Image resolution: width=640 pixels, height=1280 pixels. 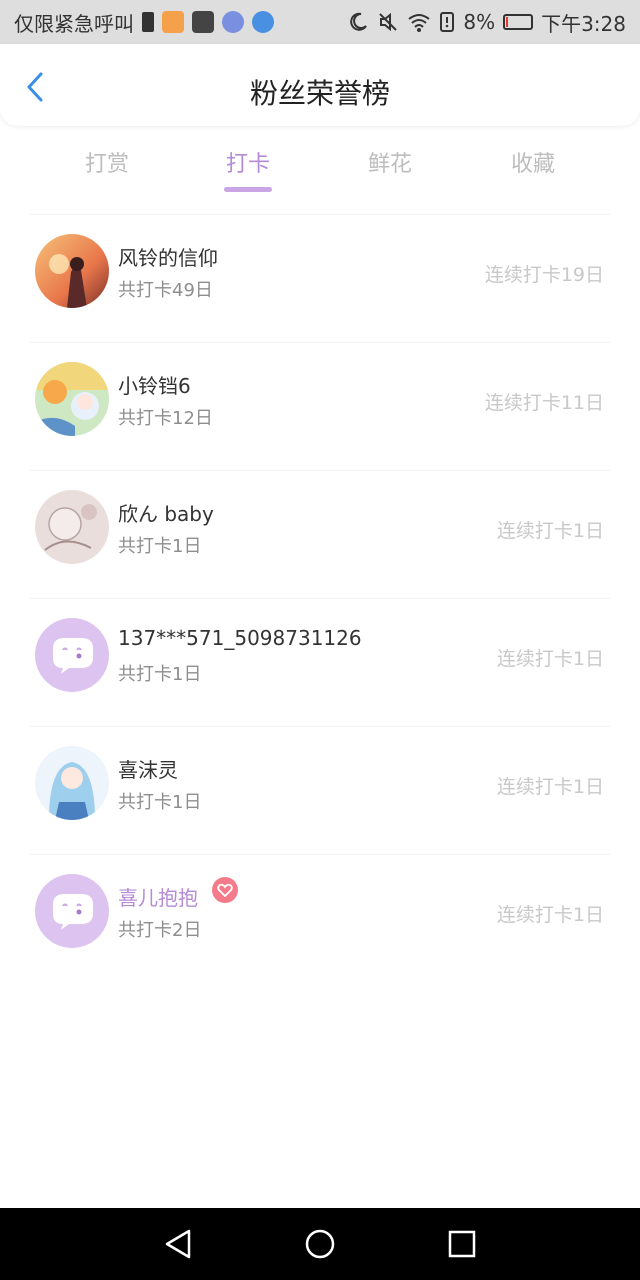 What do you see at coordinates (544, 403) in the screenshot?
I see `streak-checkin: 连续打卡11日` at bounding box center [544, 403].